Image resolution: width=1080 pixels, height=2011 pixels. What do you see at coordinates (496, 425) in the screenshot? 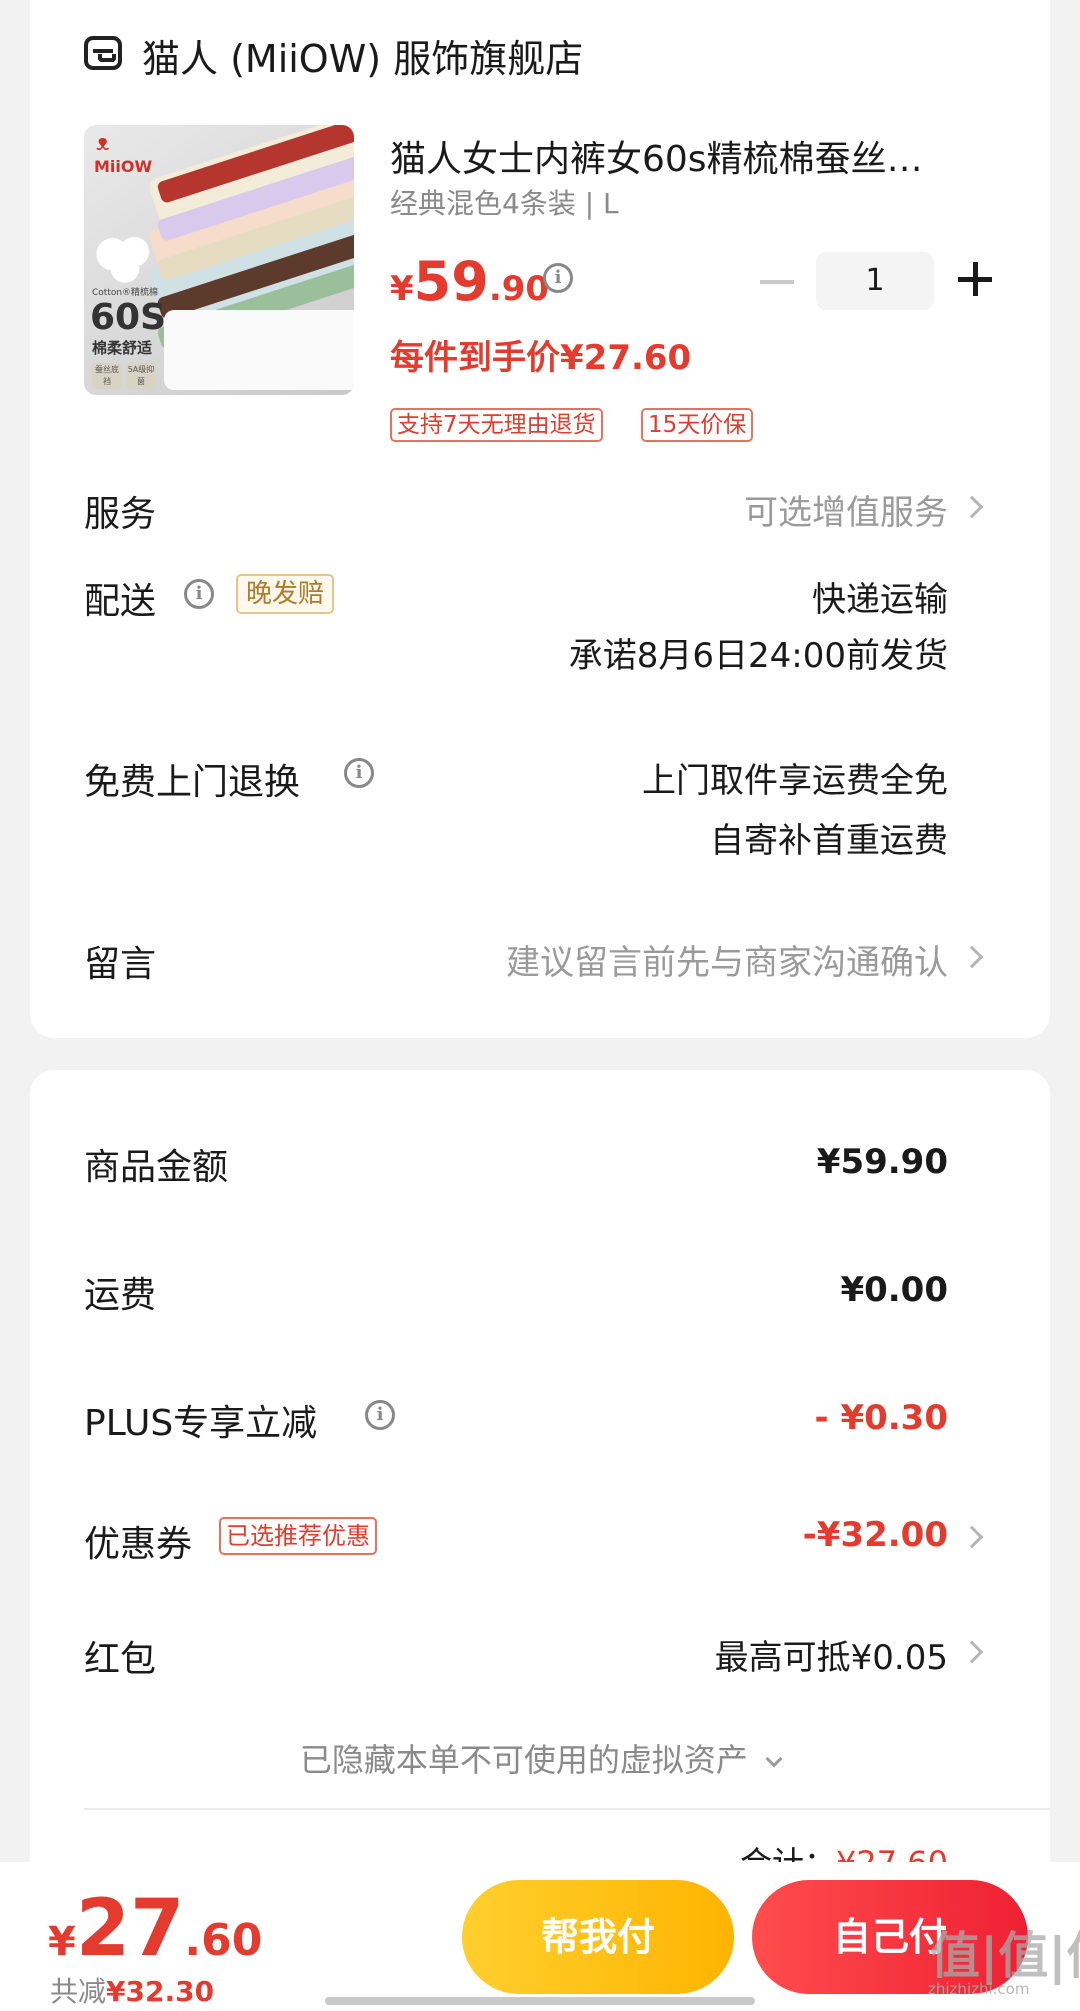
I see `return-policy-tag: 支持7天无理由退货` at bounding box center [496, 425].